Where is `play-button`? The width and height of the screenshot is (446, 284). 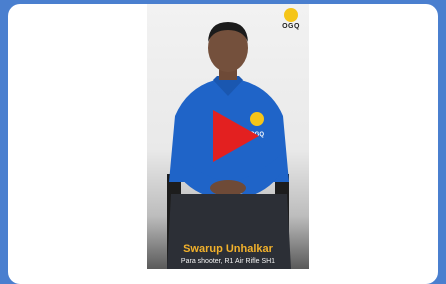 play-button is located at coordinates (235, 136).